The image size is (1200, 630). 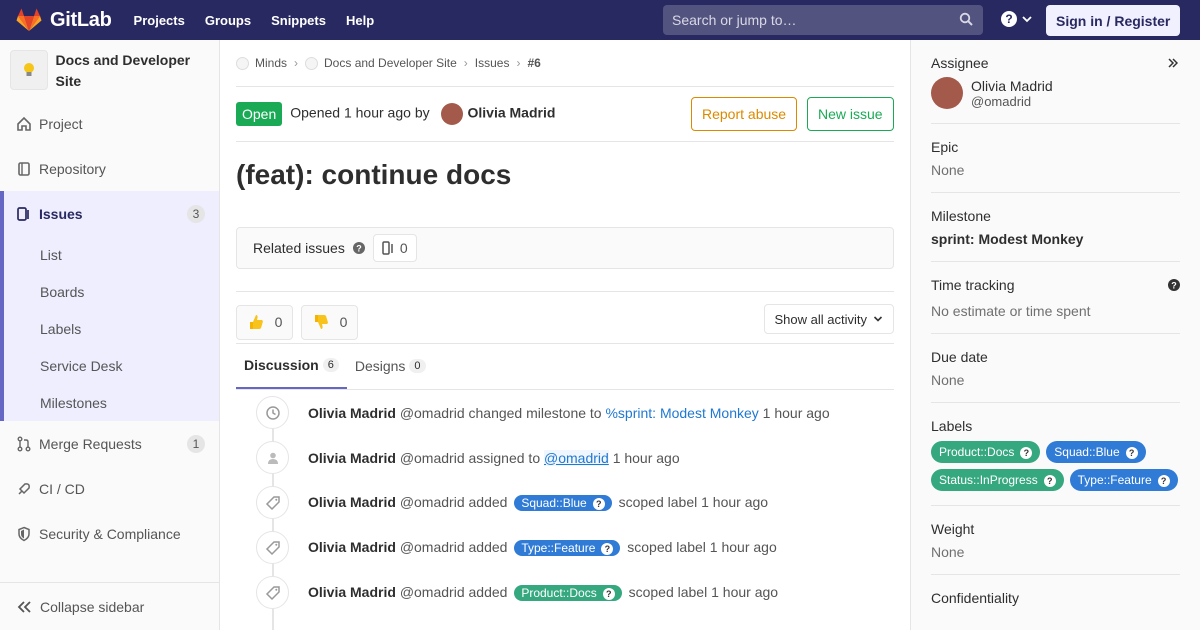 What do you see at coordinates (948, 552) in the screenshot?
I see `weight-value: None` at bounding box center [948, 552].